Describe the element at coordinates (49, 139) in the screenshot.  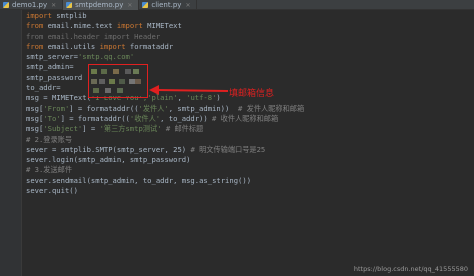
I see `comment: # 2.登录账号` at that location.